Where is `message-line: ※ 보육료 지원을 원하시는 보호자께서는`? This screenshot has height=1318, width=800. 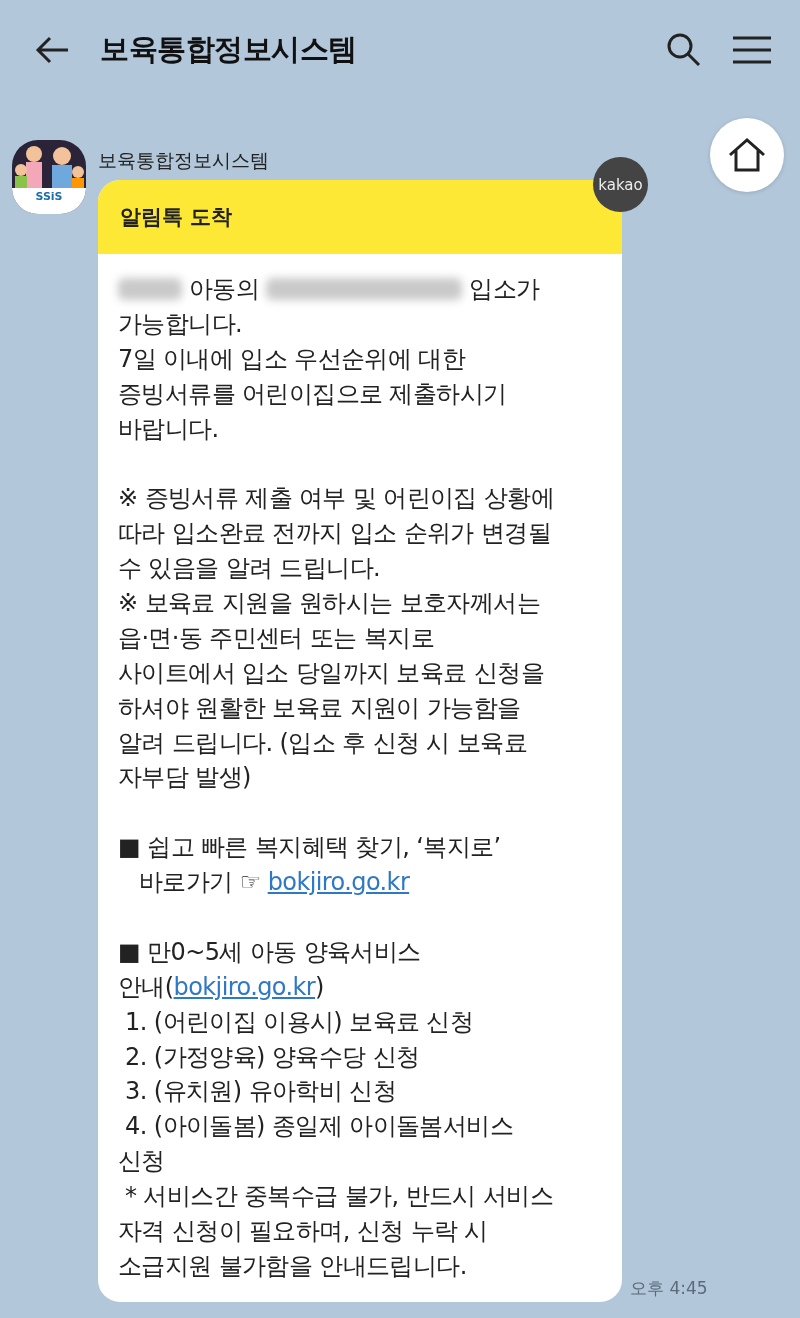 message-line: ※ 보육료 지원을 원하시는 보호자께서는 is located at coordinates (330, 603).